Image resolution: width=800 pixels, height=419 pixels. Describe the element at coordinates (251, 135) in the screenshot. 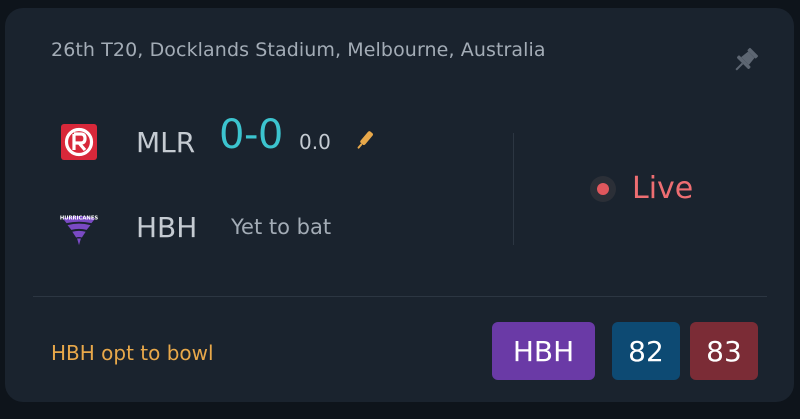

I see `team-score: 0-0` at that location.